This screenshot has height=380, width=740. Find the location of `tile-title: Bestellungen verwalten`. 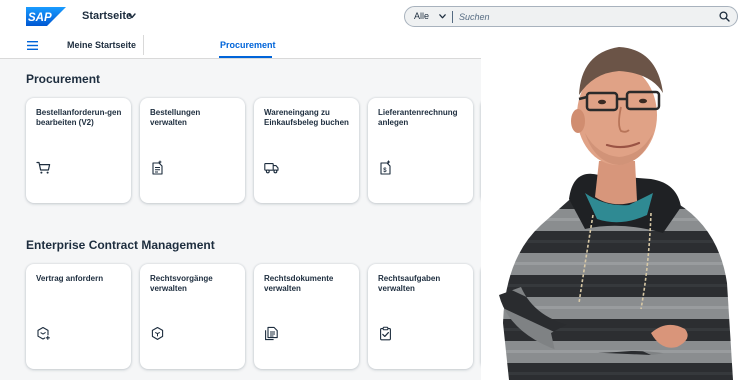

tile-title: Bestellungen verwalten is located at coordinates (175, 117).